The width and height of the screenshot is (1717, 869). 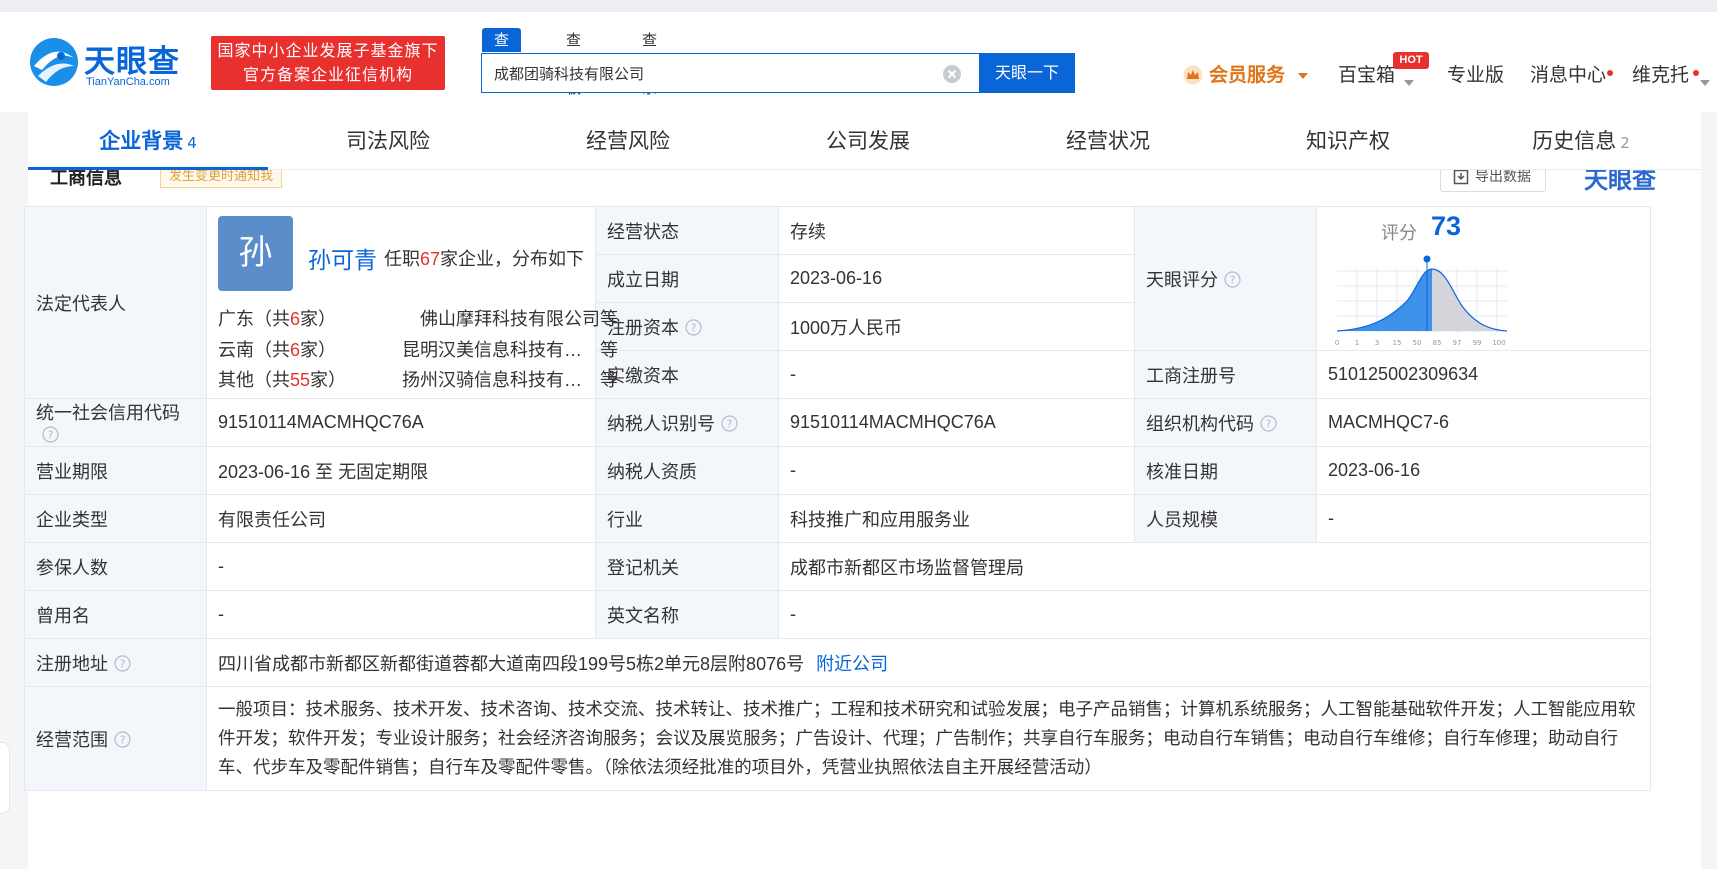 What do you see at coordinates (327, 74) in the screenshot?
I see `badge-line-2: 官方备案企业征信机构` at bounding box center [327, 74].